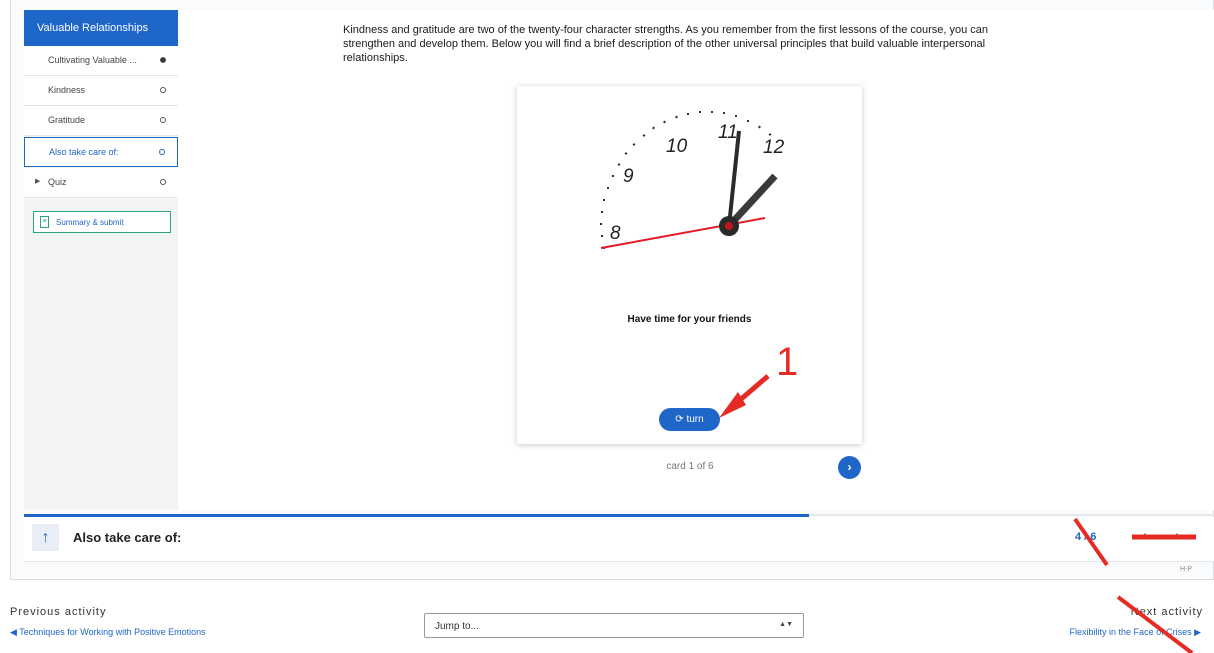  I want to click on document-icon: ≡, so click(44, 222).